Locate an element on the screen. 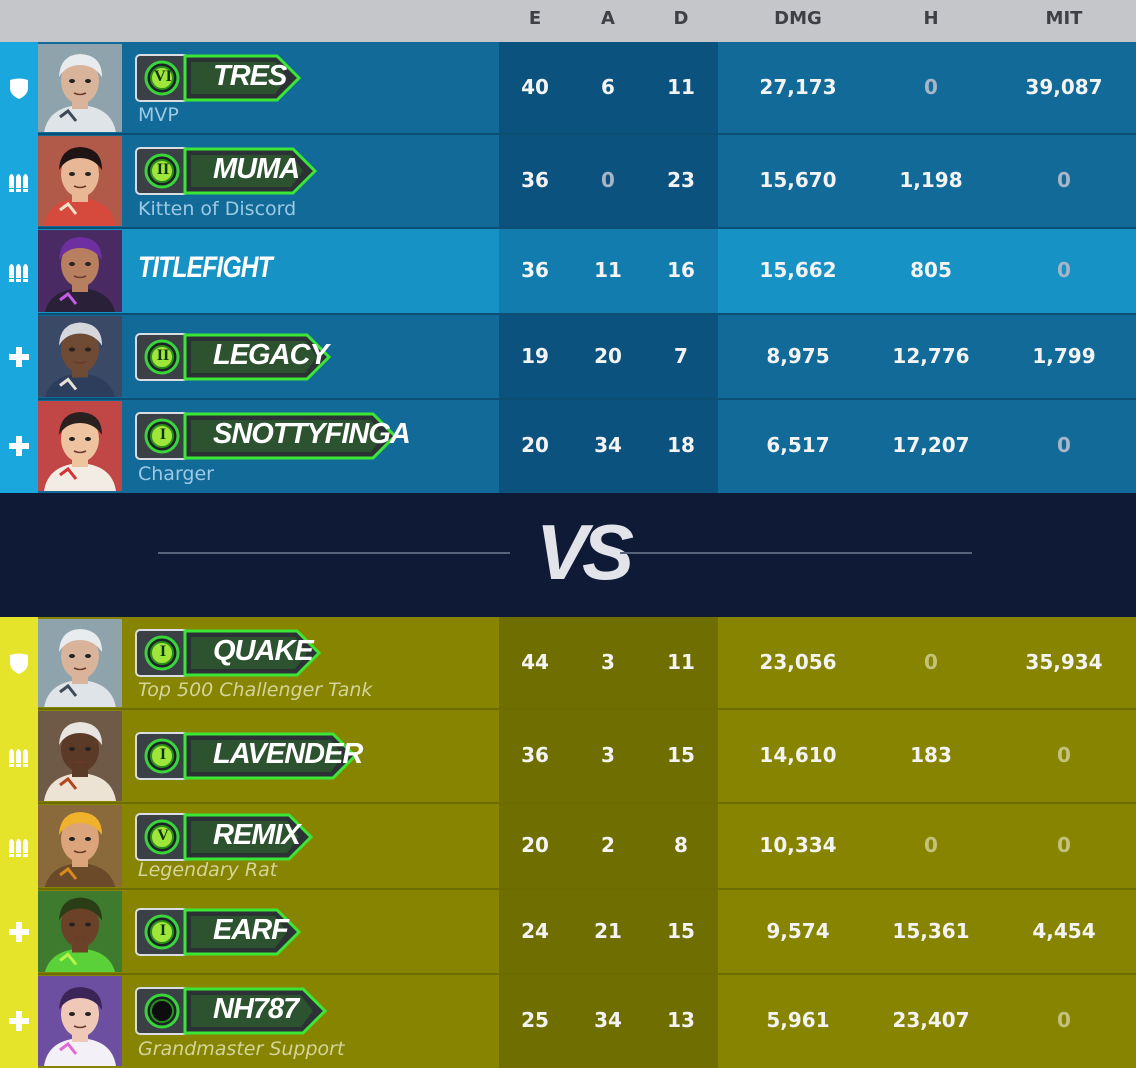 The width and height of the screenshot is (1136, 1068). divider-line-left is located at coordinates (334, 553).